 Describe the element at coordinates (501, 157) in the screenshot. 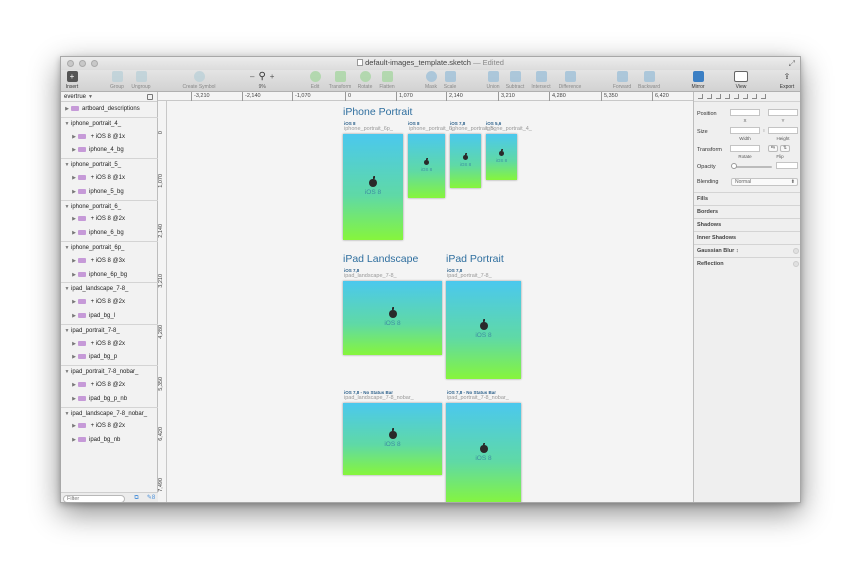

I see `artboard-iphone-4: iOS 8` at that location.